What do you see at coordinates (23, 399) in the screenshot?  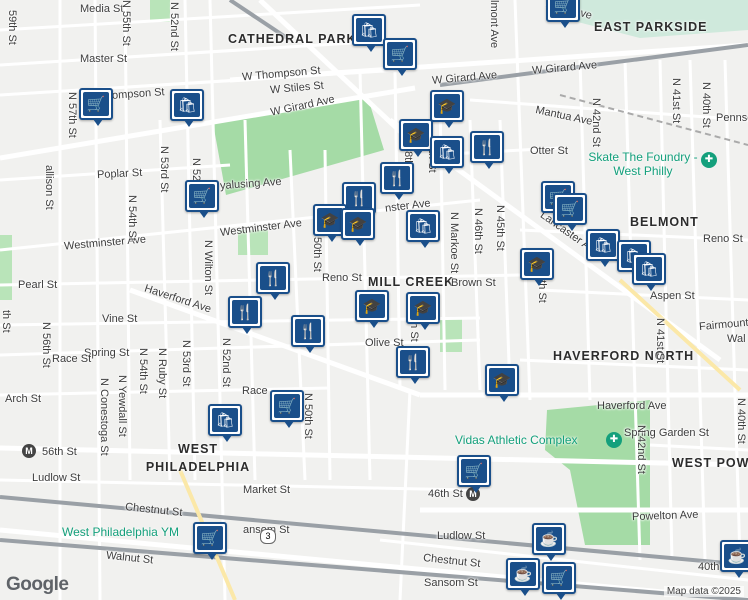 I see `street-label: Arch St` at bounding box center [23, 399].